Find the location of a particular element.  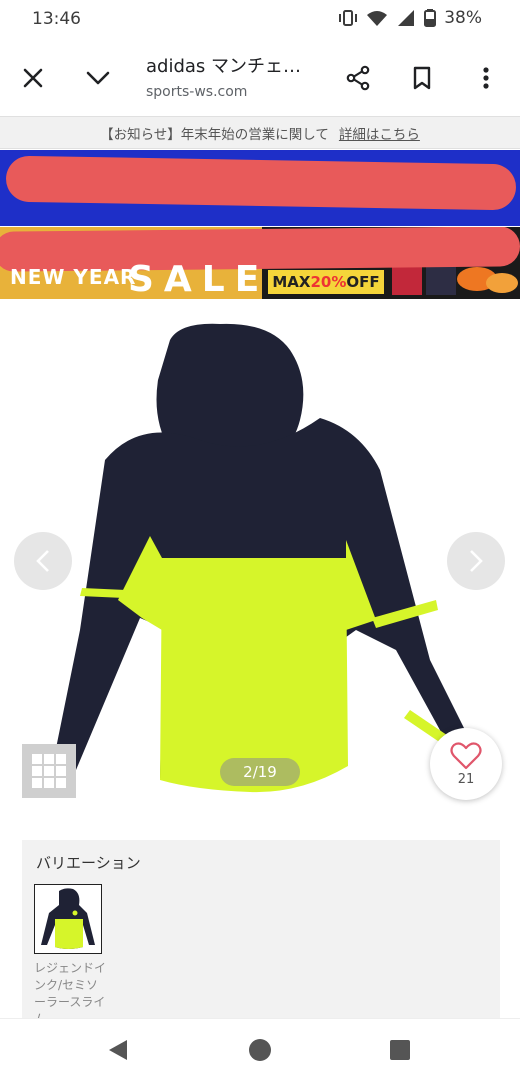

status-bar: 13:46 38% is located at coordinates (260, 20).